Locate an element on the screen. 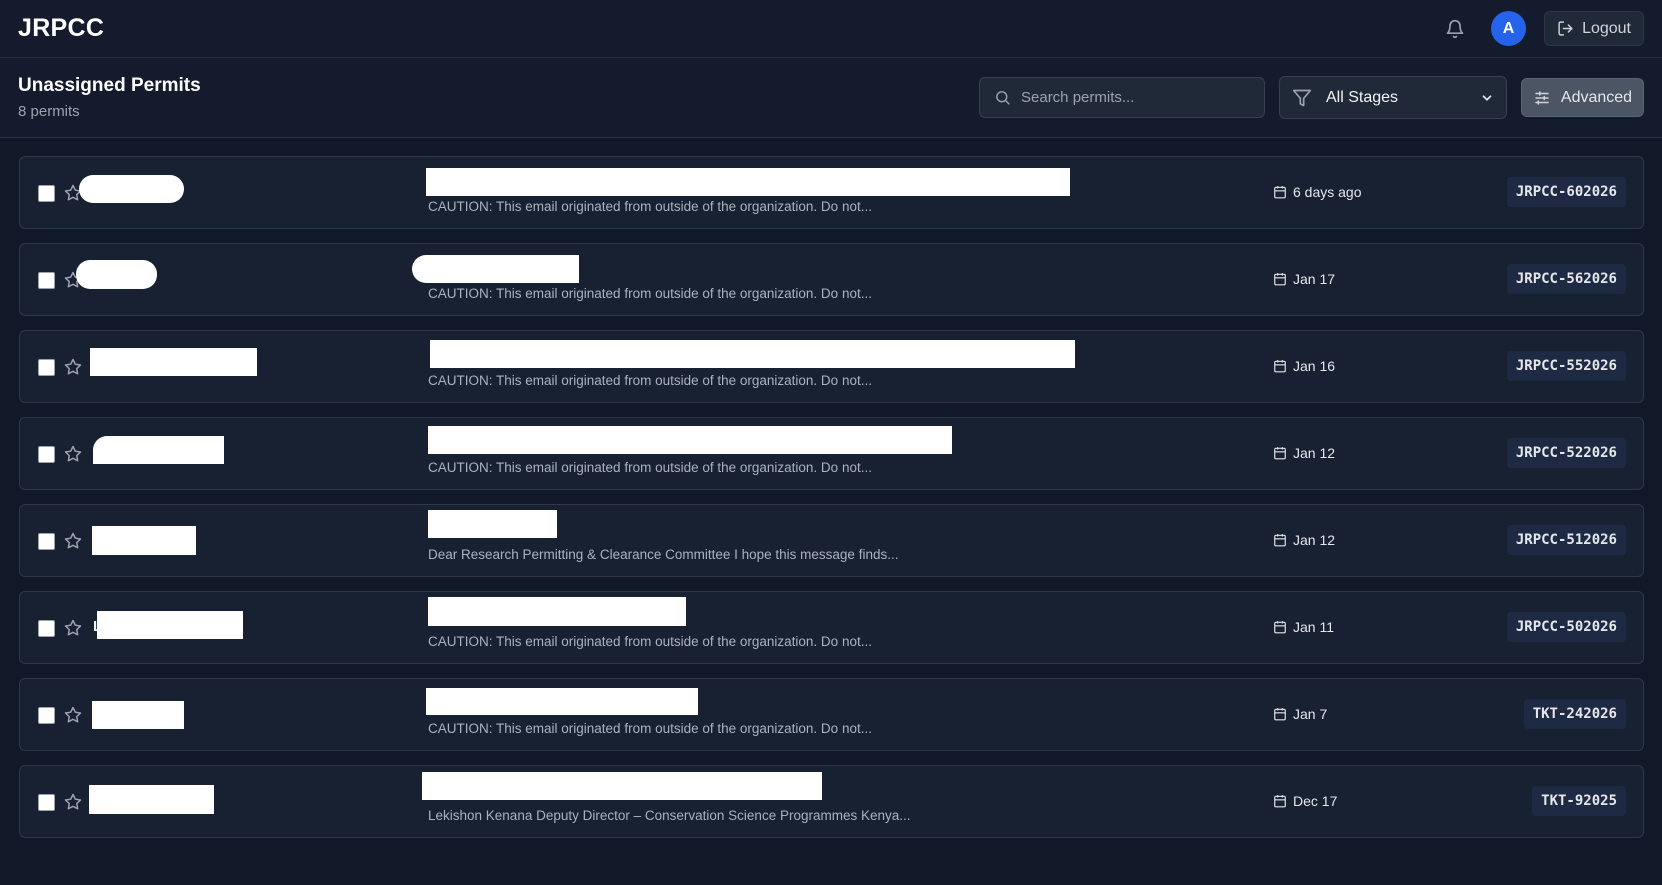  permit-date-label: Dec 17 is located at coordinates (1315, 801).